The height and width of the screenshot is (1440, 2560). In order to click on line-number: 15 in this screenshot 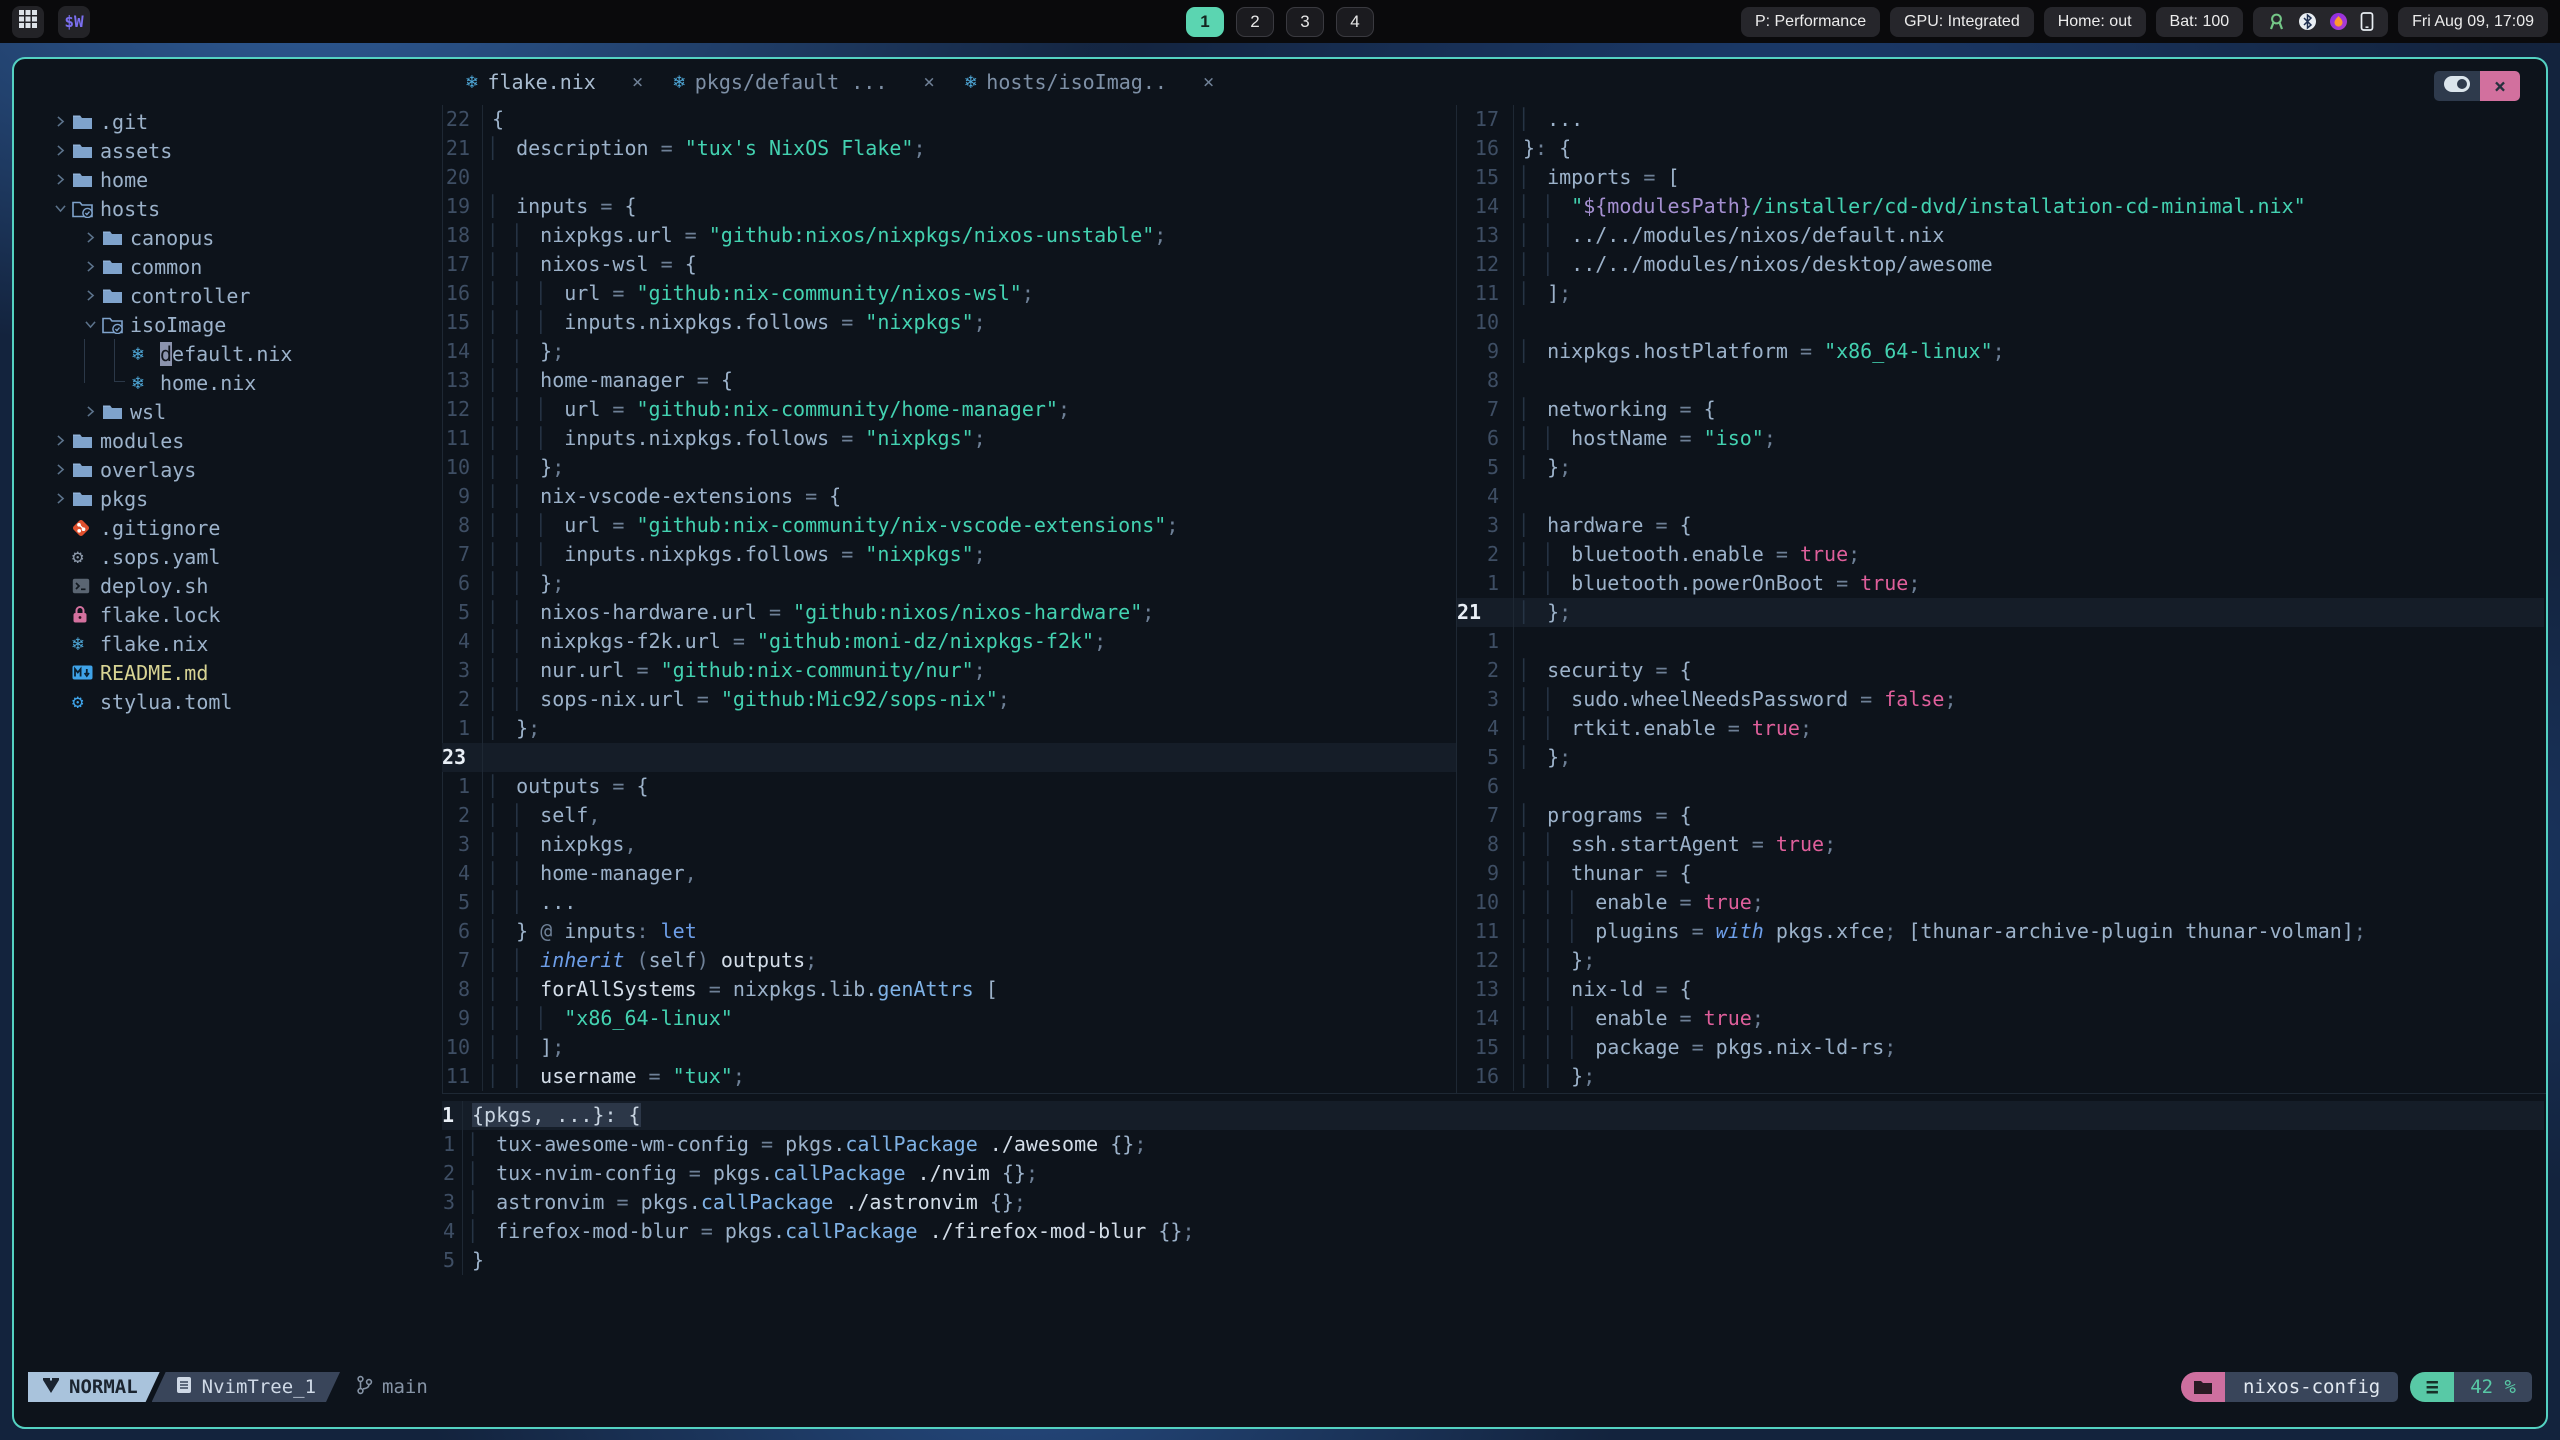, I will do `click(457, 322)`.